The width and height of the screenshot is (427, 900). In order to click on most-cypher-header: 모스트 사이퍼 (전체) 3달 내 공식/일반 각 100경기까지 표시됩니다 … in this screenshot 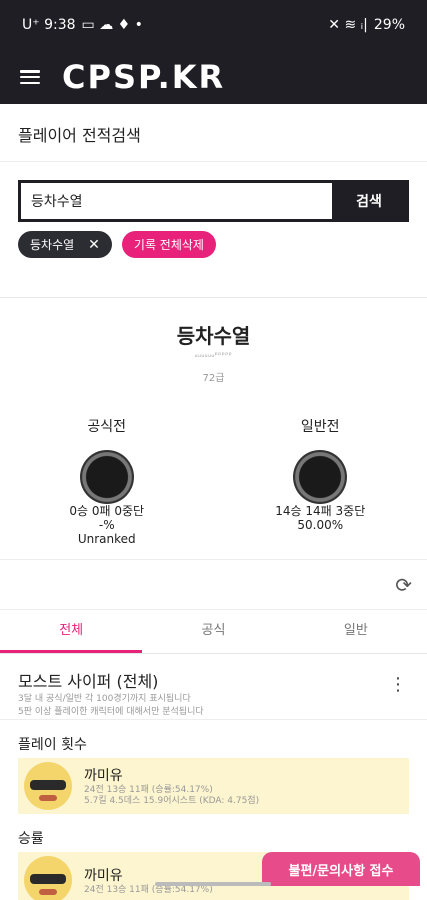, I will do `click(213, 687)`.